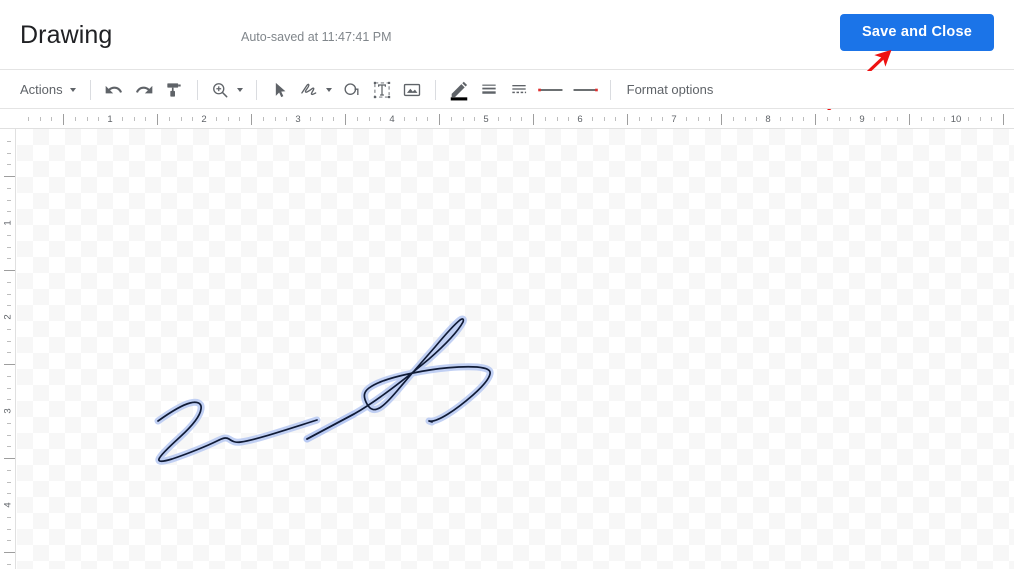  I want to click on paint-format-button, so click(174, 90).